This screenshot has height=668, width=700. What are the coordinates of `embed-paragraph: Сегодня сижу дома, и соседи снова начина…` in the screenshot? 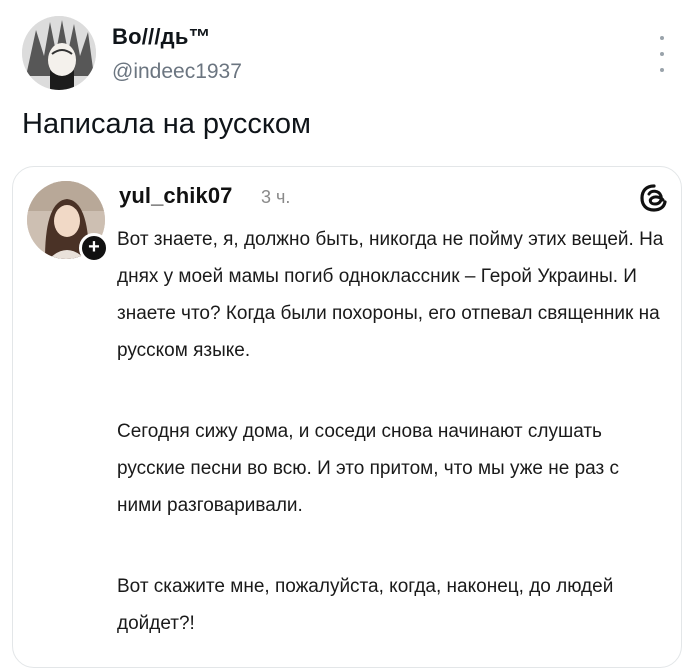 It's located at (368, 468).